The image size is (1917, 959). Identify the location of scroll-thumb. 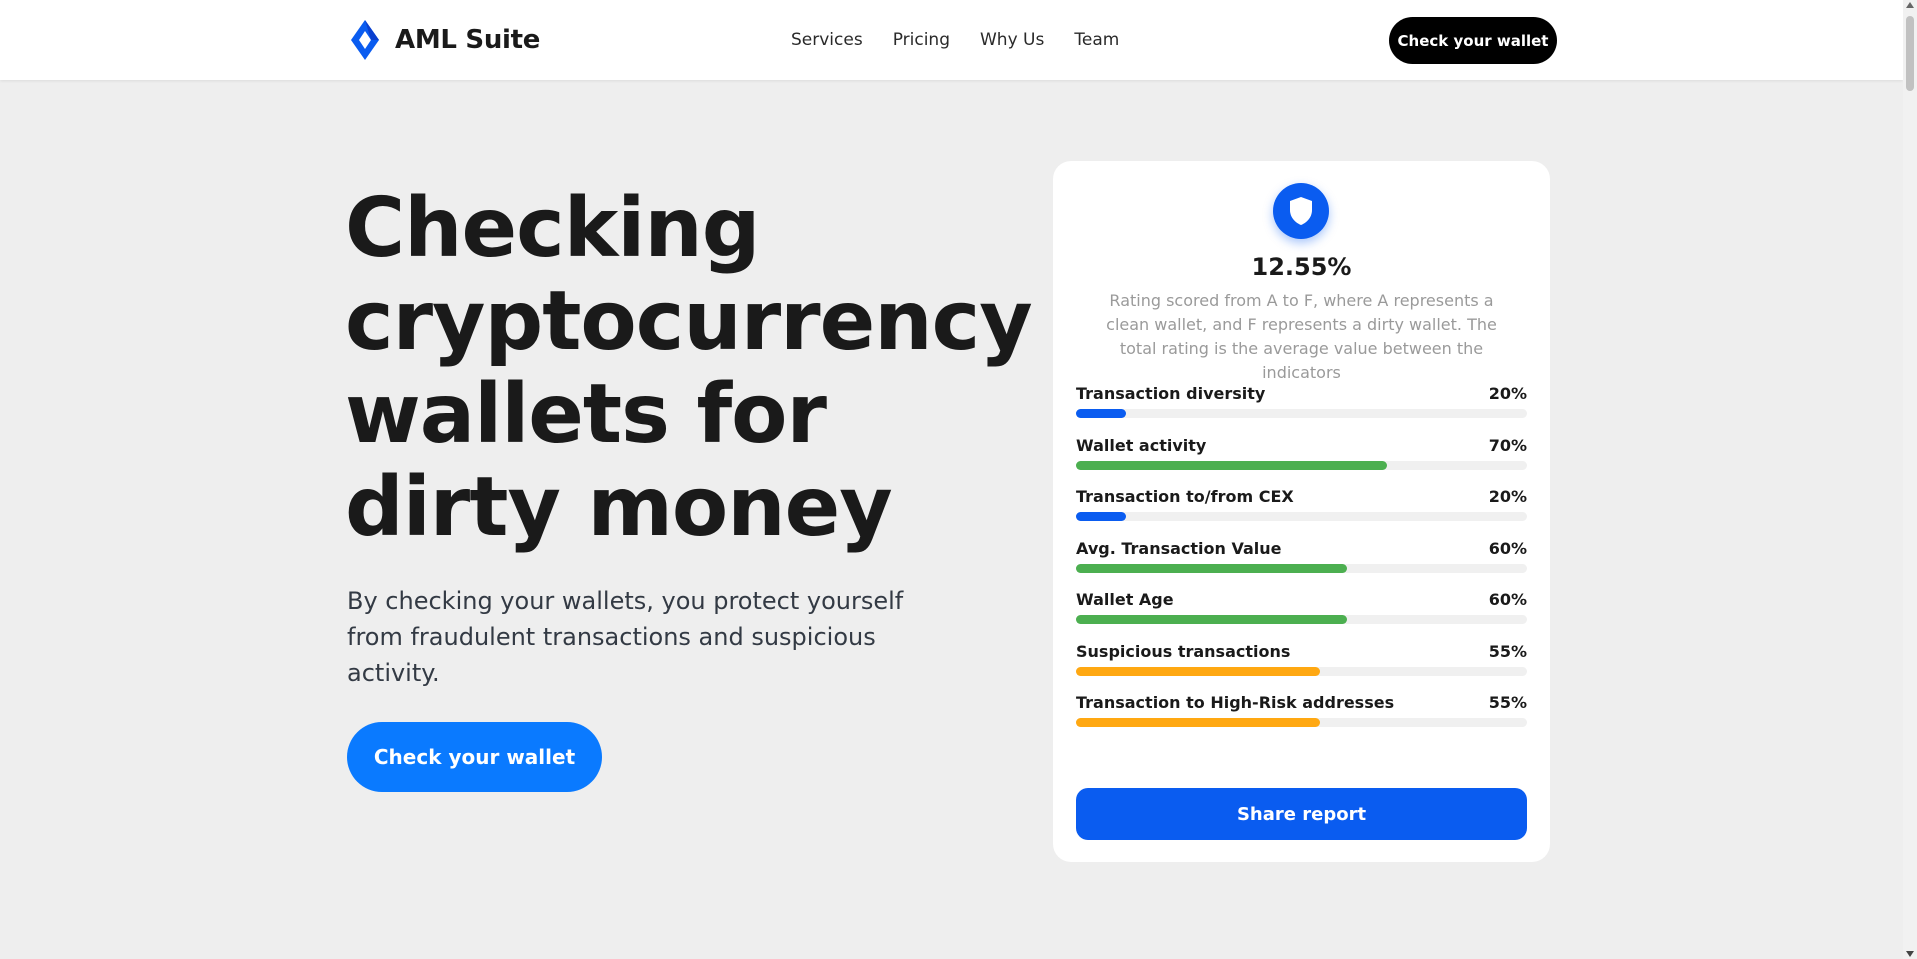
(1910, 53).